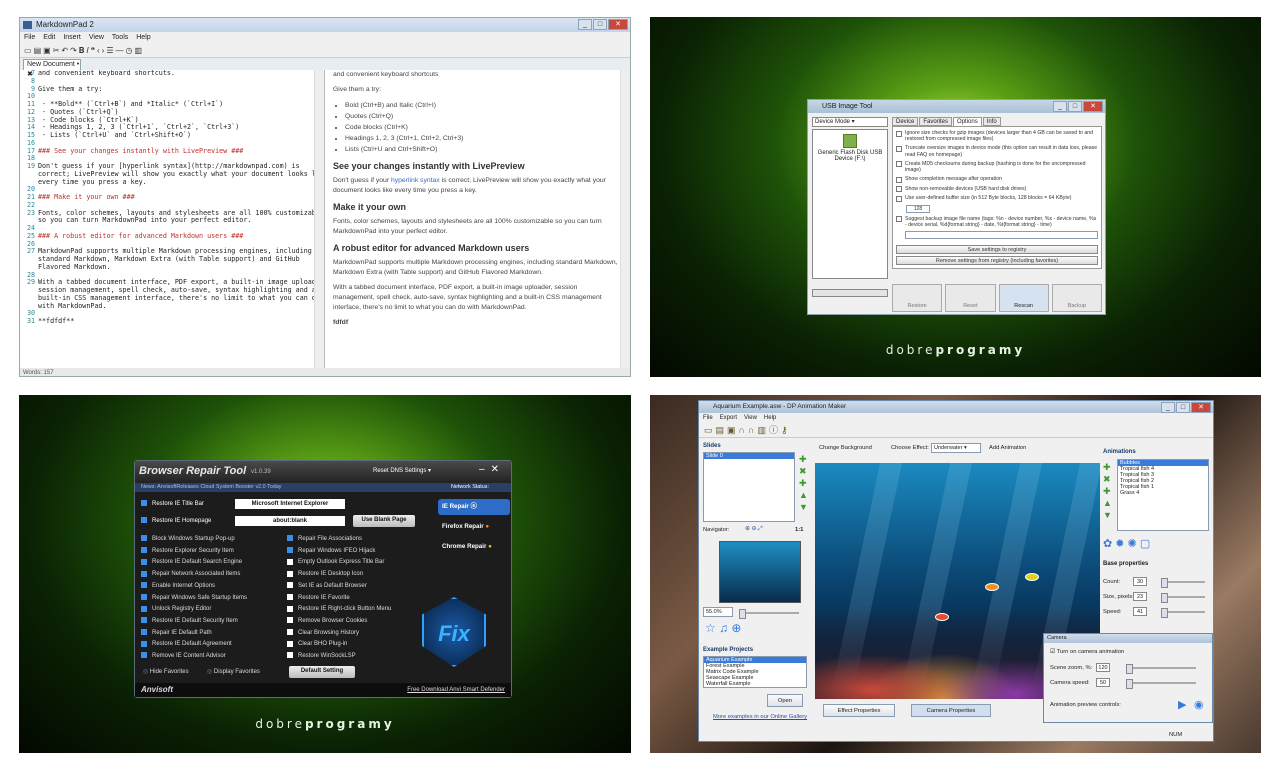 The image size is (1280, 773). I want to click on rule-icon: —, so click(120, 50).